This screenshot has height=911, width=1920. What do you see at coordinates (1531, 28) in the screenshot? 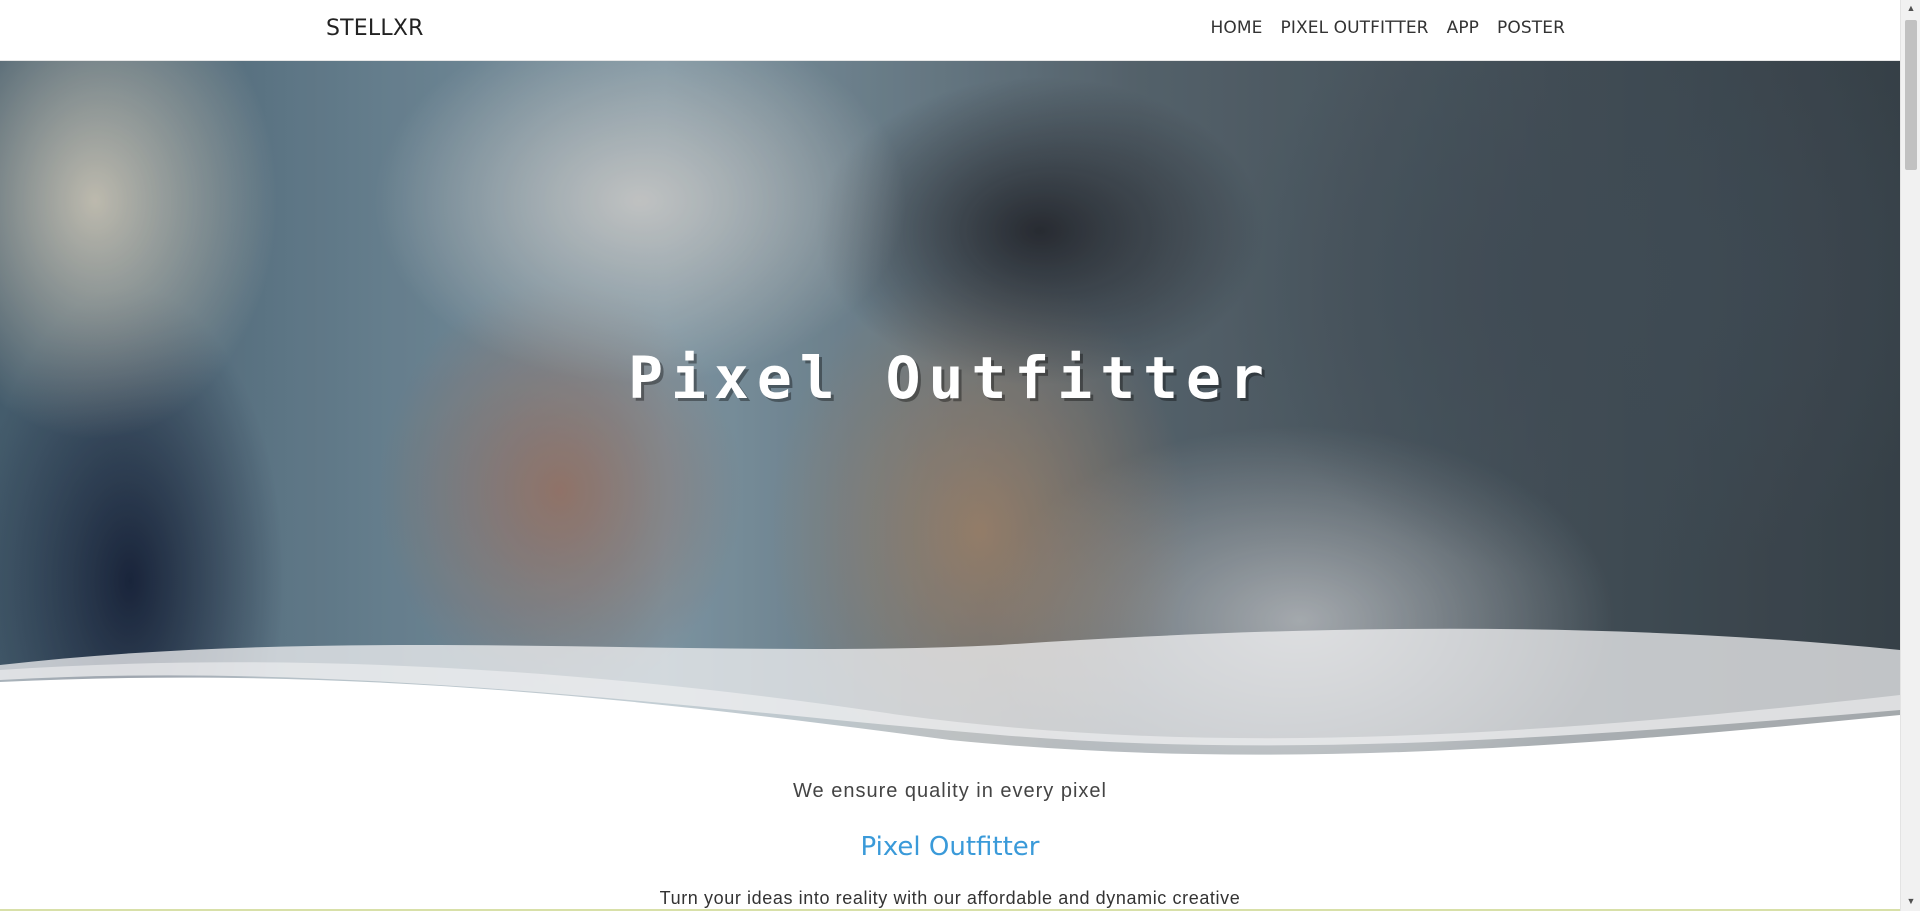
I see `nav-item-poster: POSTER` at bounding box center [1531, 28].